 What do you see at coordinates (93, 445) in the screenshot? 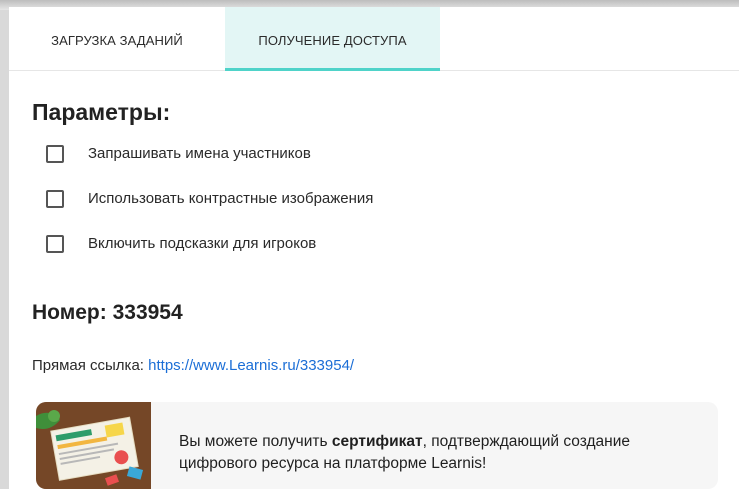
I see `certificate-image` at bounding box center [93, 445].